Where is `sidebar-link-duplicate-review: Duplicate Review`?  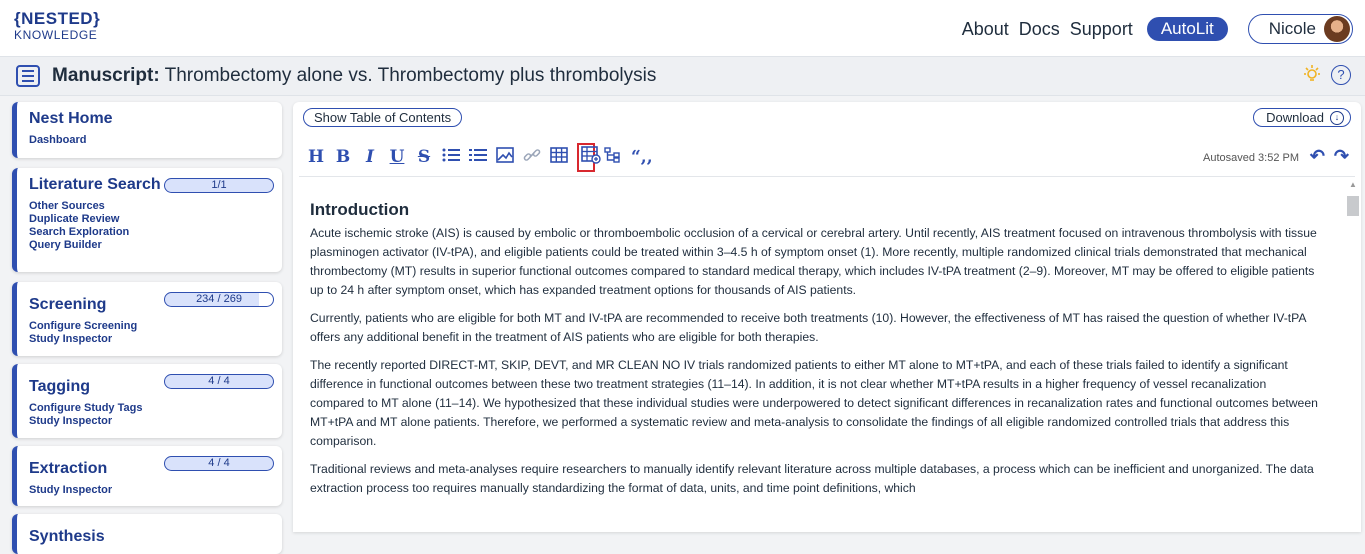 sidebar-link-duplicate-review: Duplicate Review is located at coordinates (149, 219).